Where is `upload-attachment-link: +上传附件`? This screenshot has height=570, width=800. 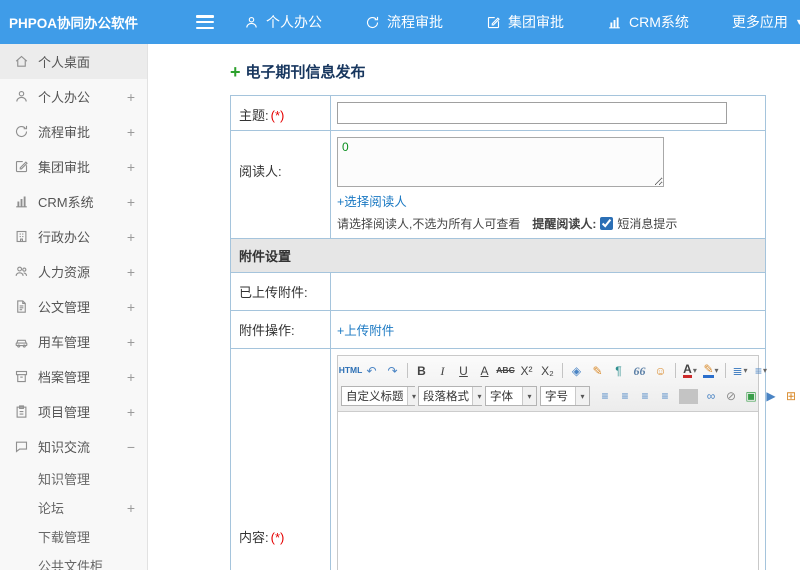
upload-attachment-link: +上传附件 is located at coordinates (365, 329).